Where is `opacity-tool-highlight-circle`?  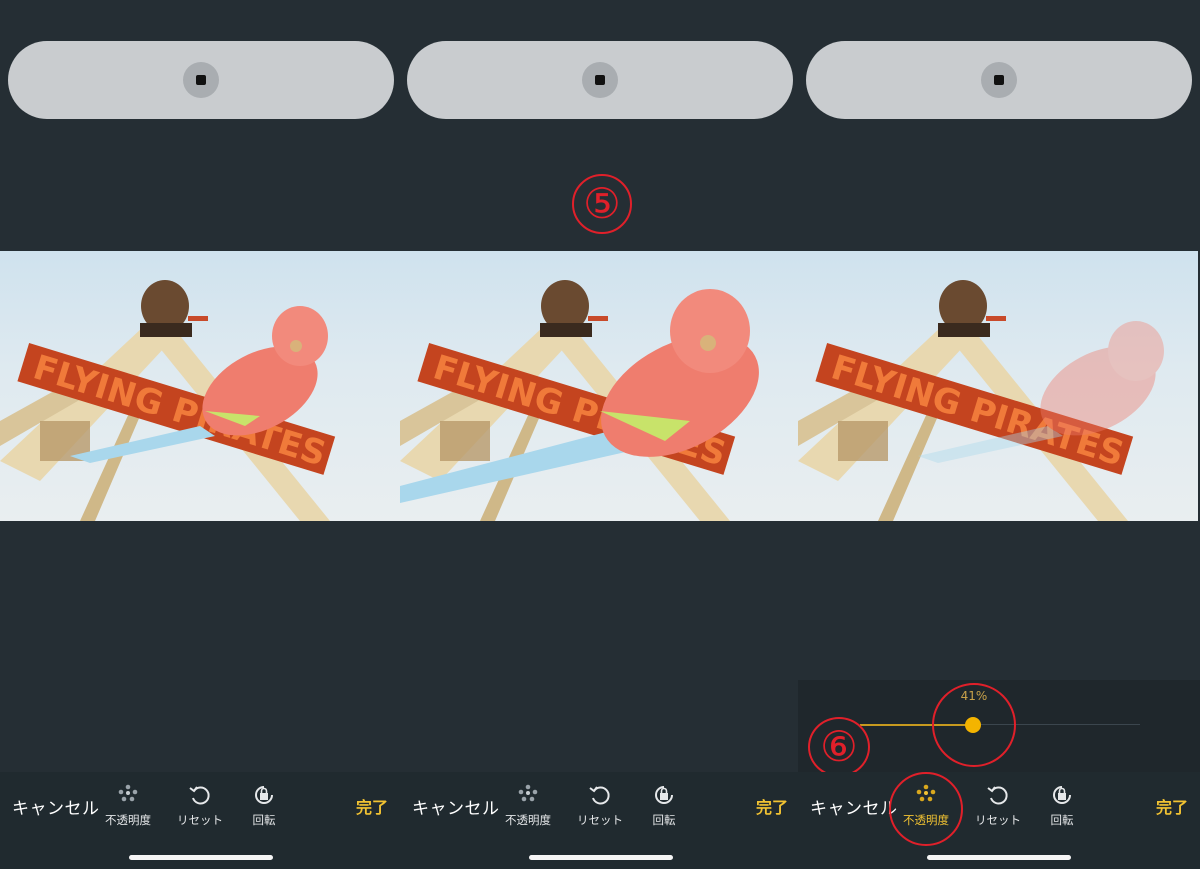
opacity-tool-highlight-circle is located at coordinates (926, 809).